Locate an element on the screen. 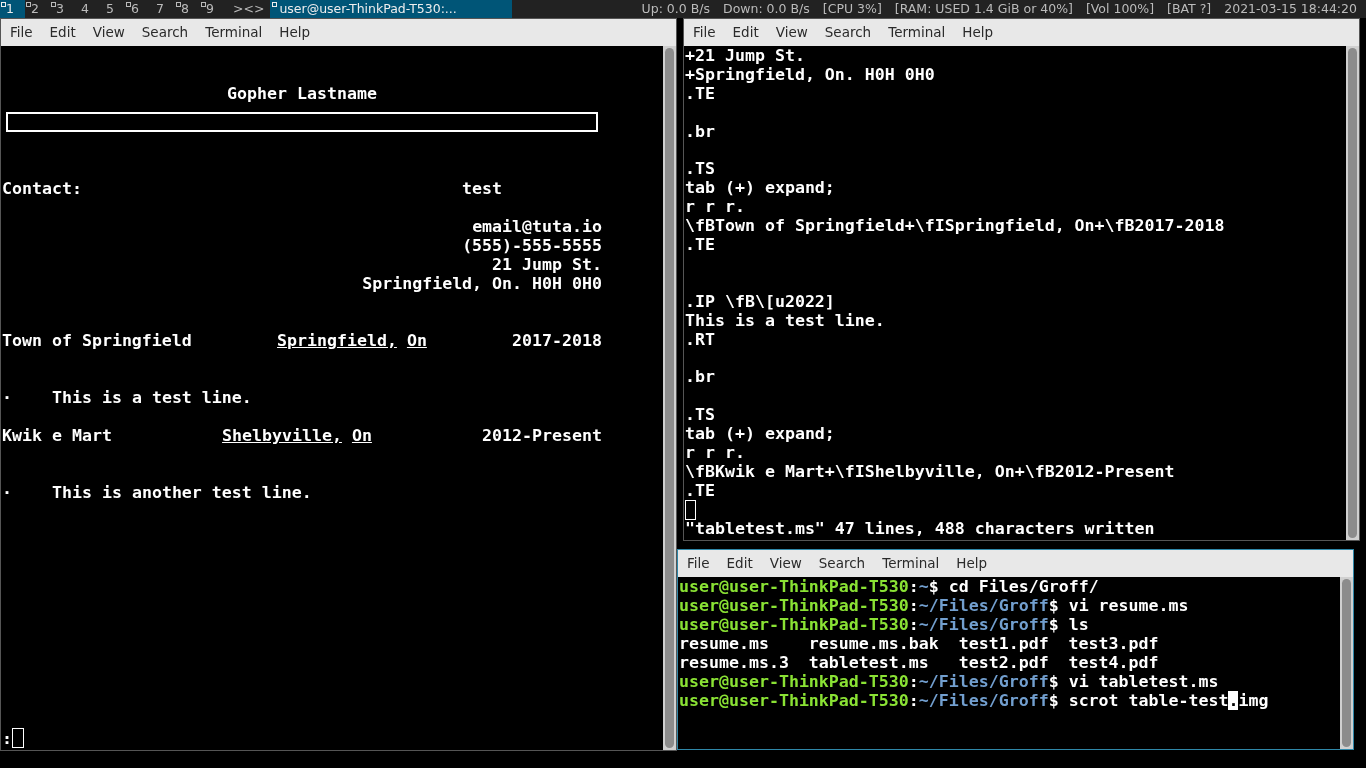  status-message: "tabletest.ms" 47 lines, 488 characters written is located at coordinates (920, 529).